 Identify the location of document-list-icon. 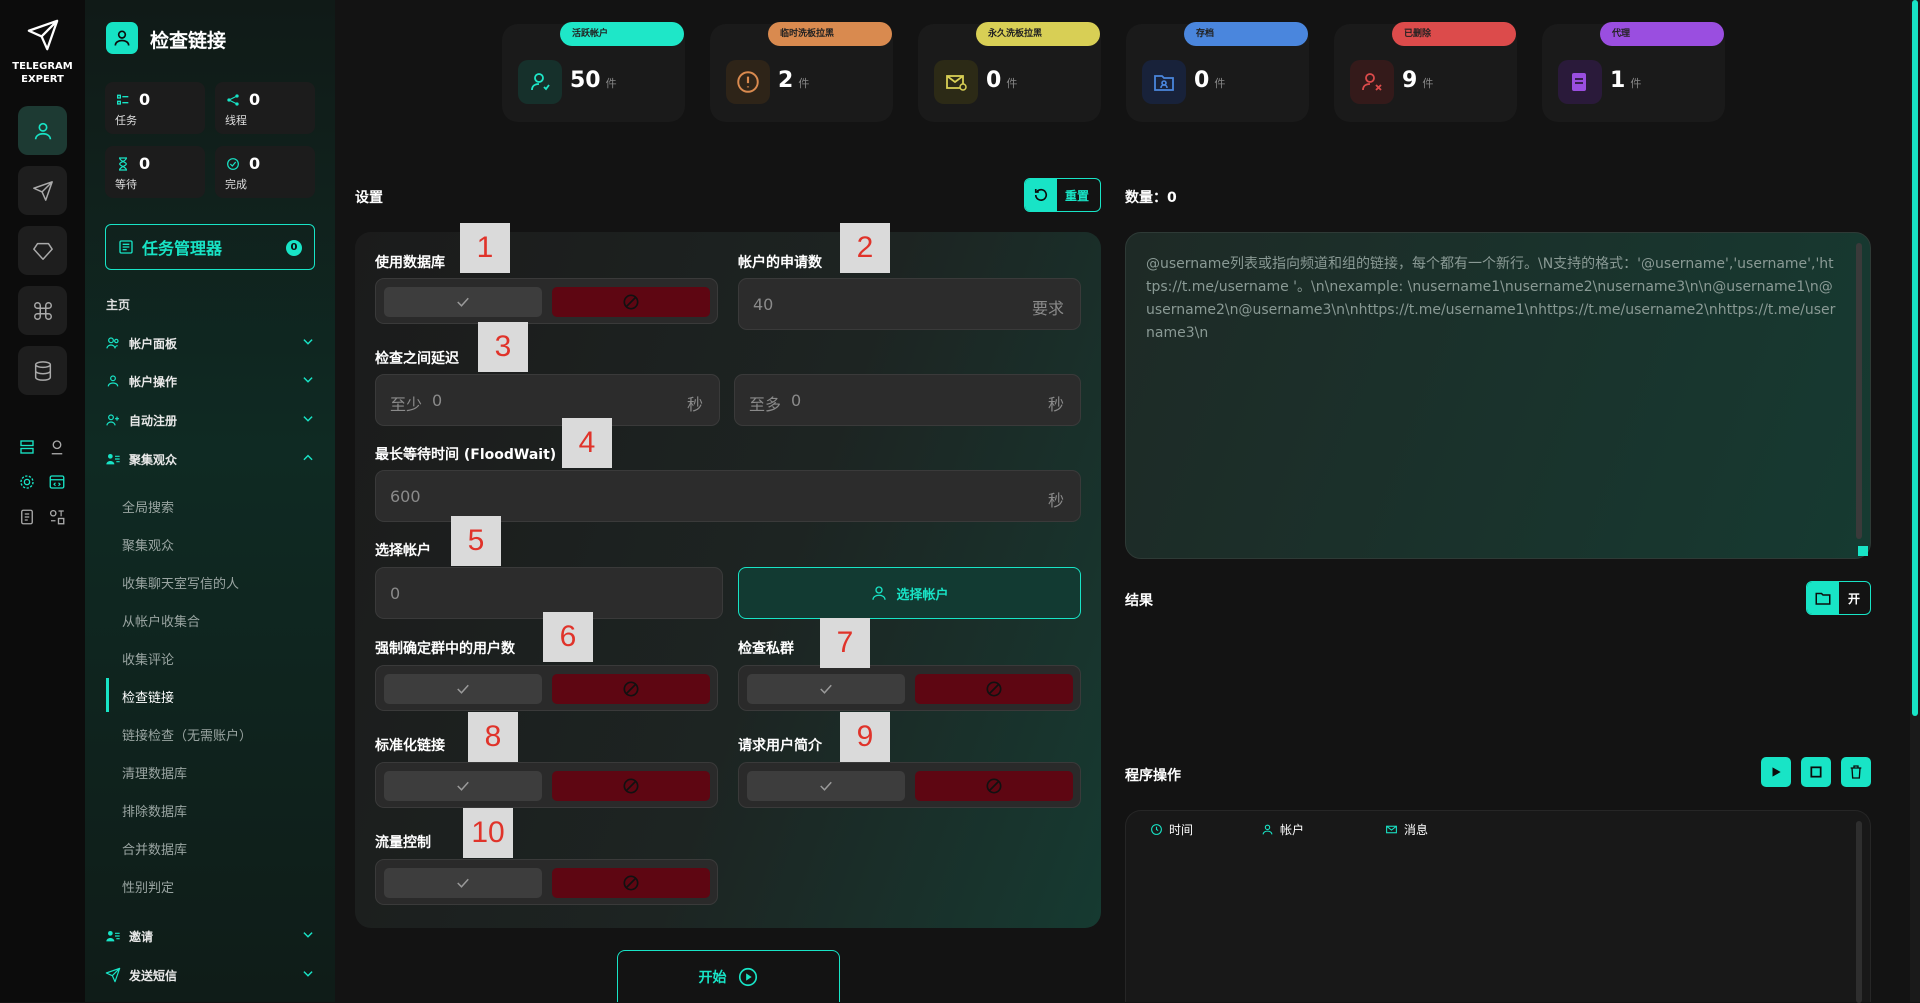
(27, 517).